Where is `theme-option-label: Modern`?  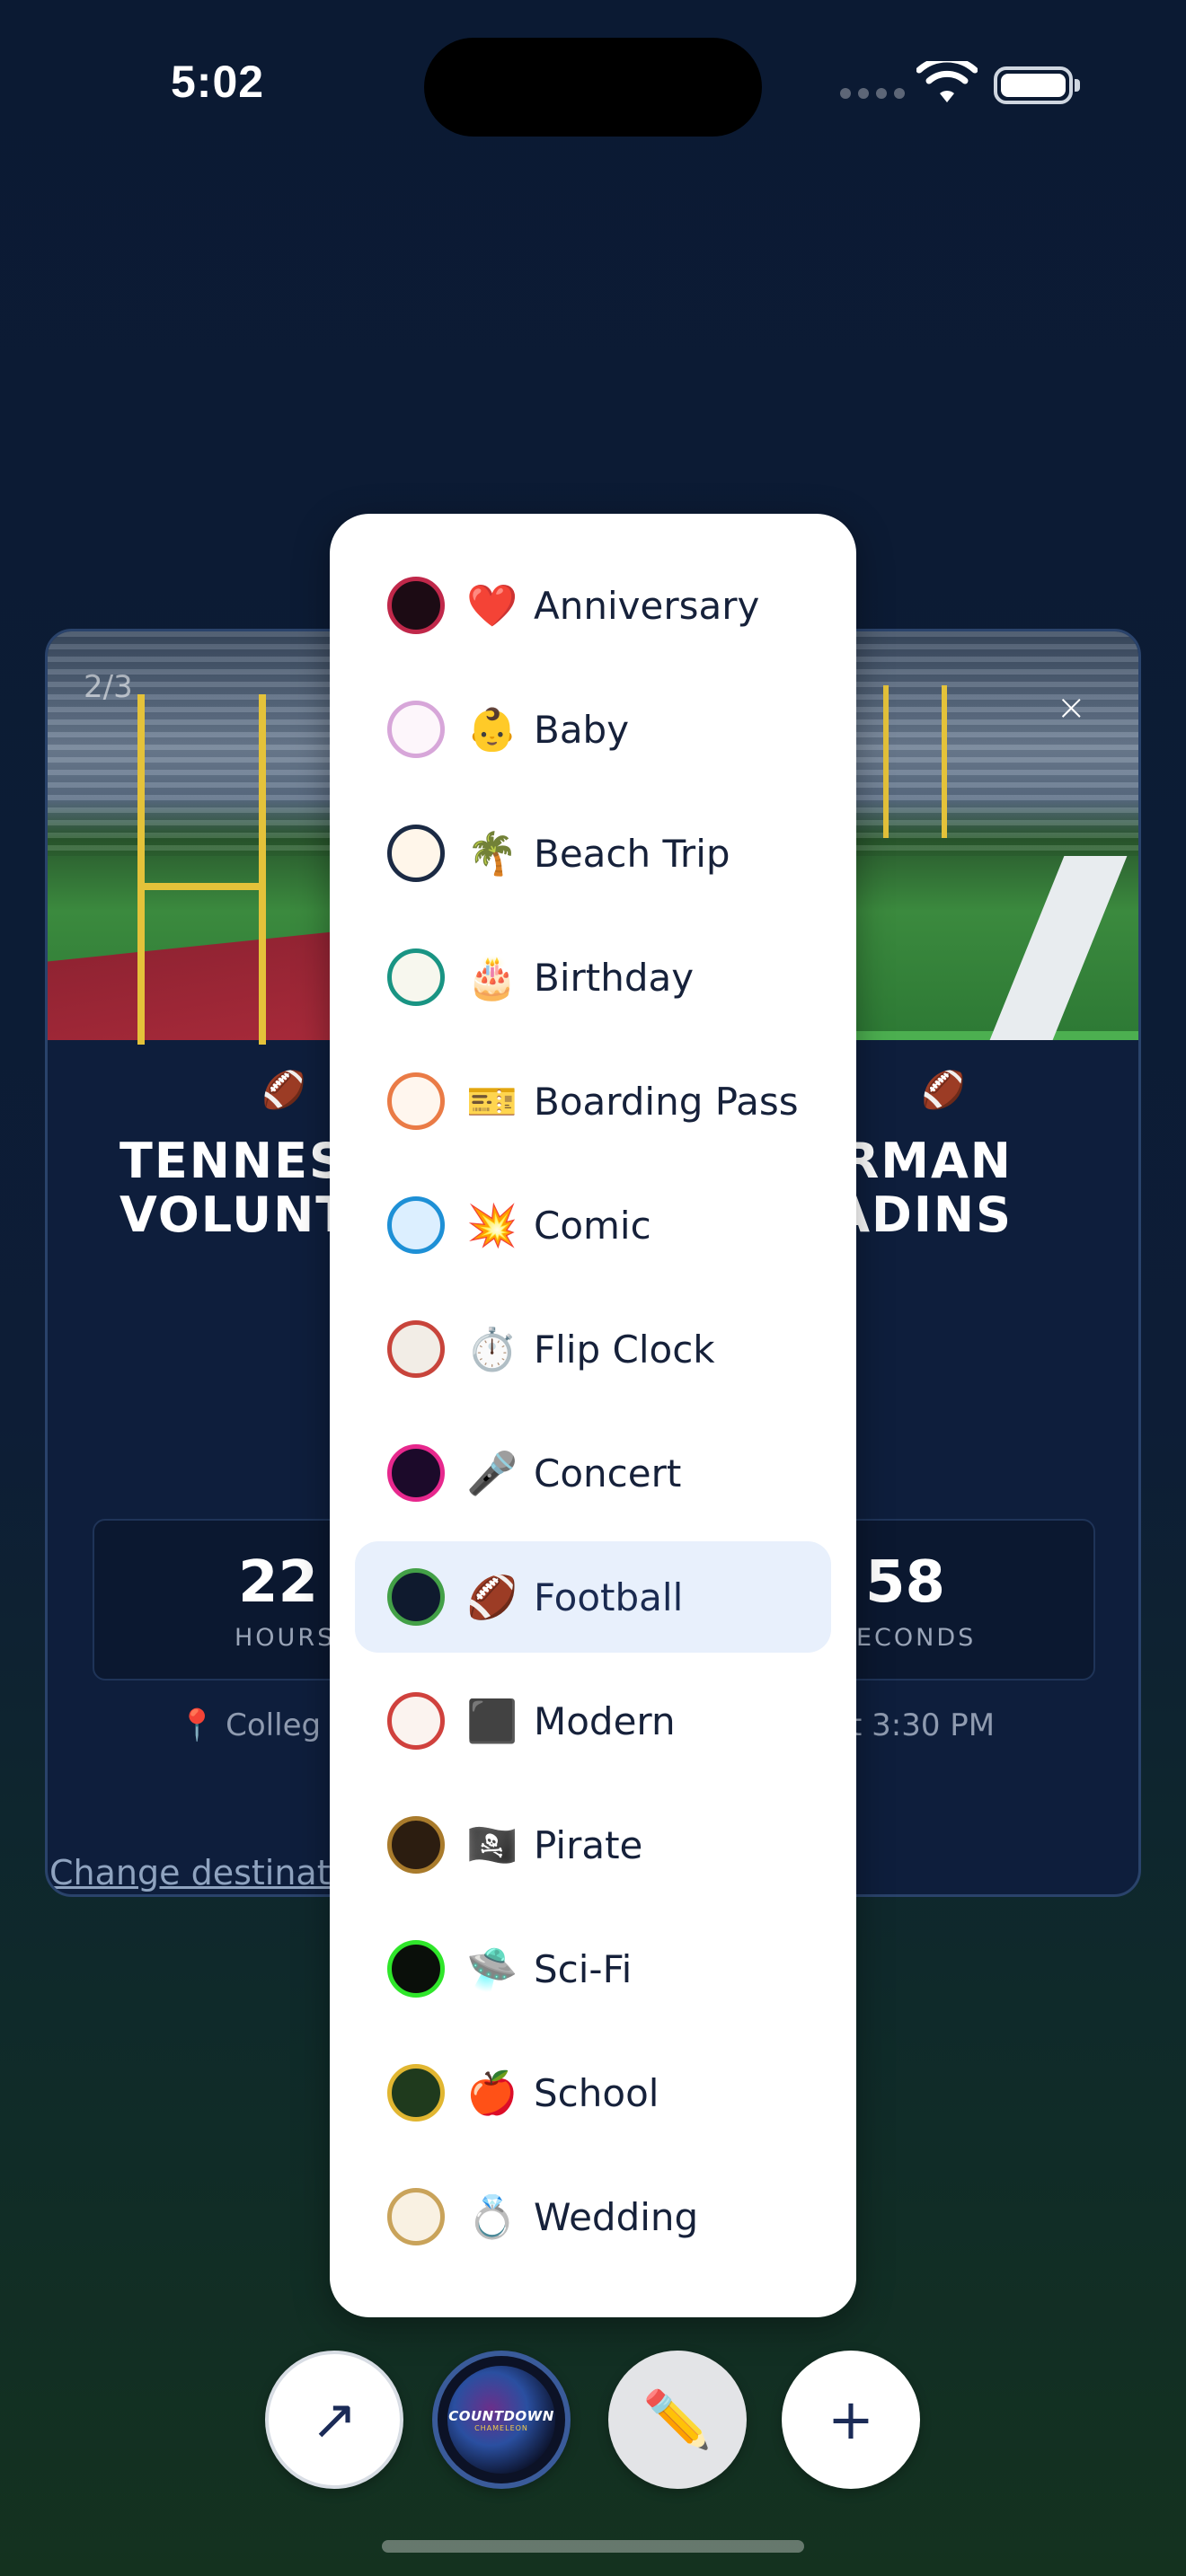
theme-option-label: Modern is located at coordinates (605, 1720).